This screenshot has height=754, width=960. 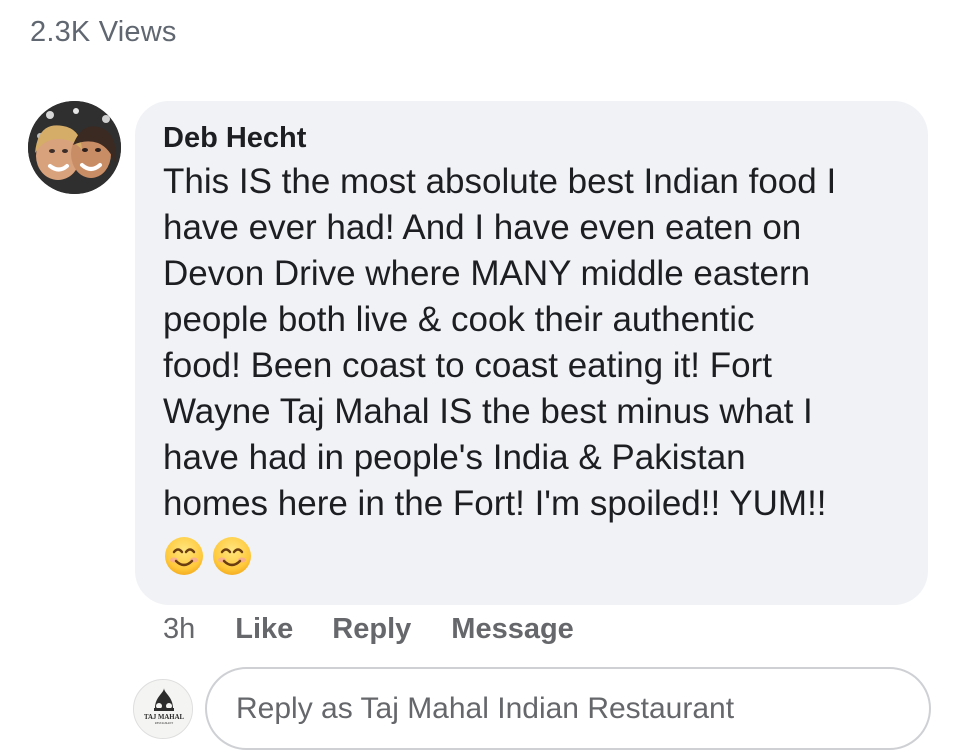 What do you see at coordinates (179, 629) in the screenshot?
I see `comment-timestamp: 3h` at bounding box center [179, 629].